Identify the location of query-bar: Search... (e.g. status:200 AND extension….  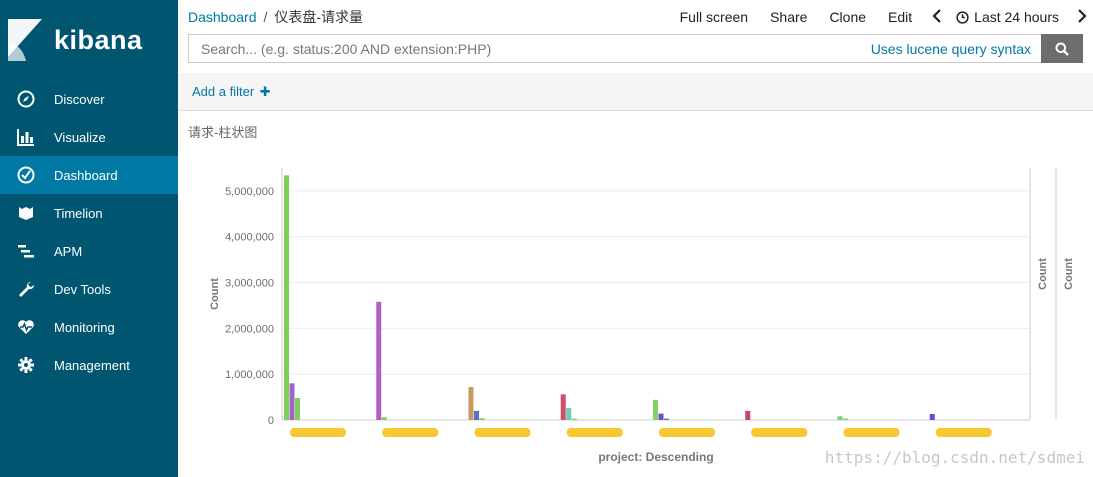
(635, 49).